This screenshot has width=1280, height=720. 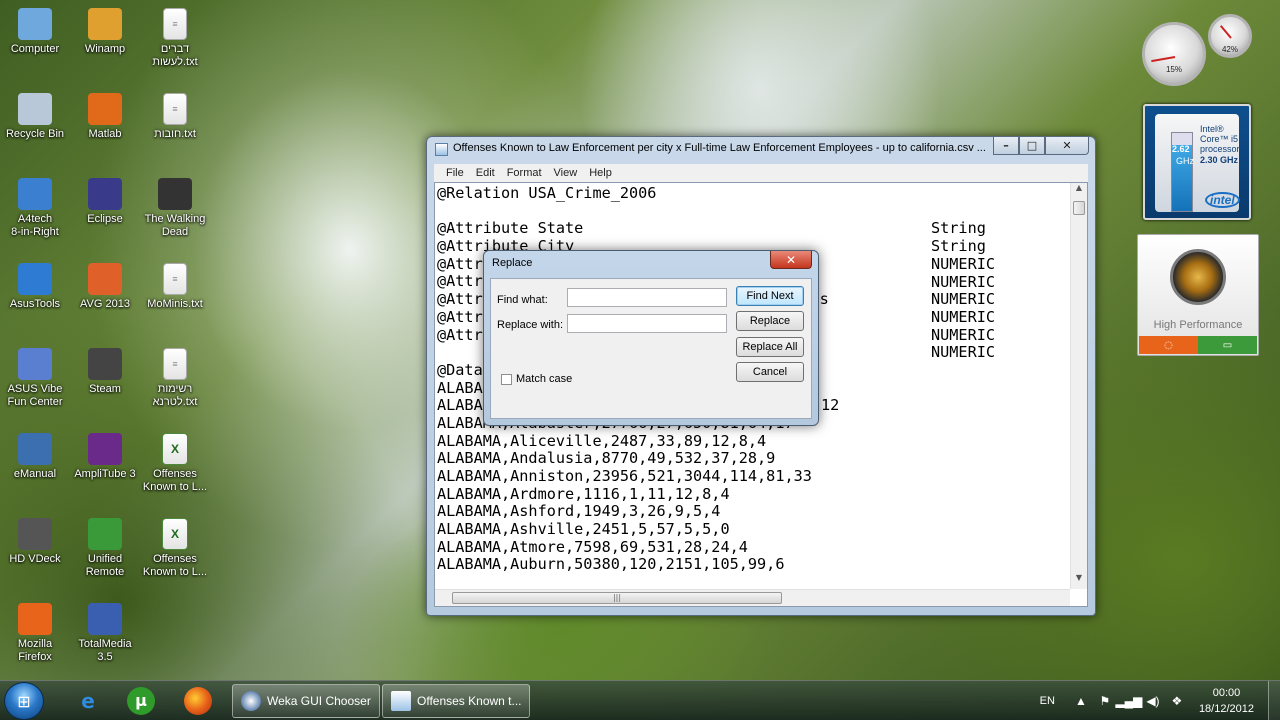 What do you see at coordinates (958, 228) in the screenshot?
I see `attribute-type: String` at bounding box center [958, 228].